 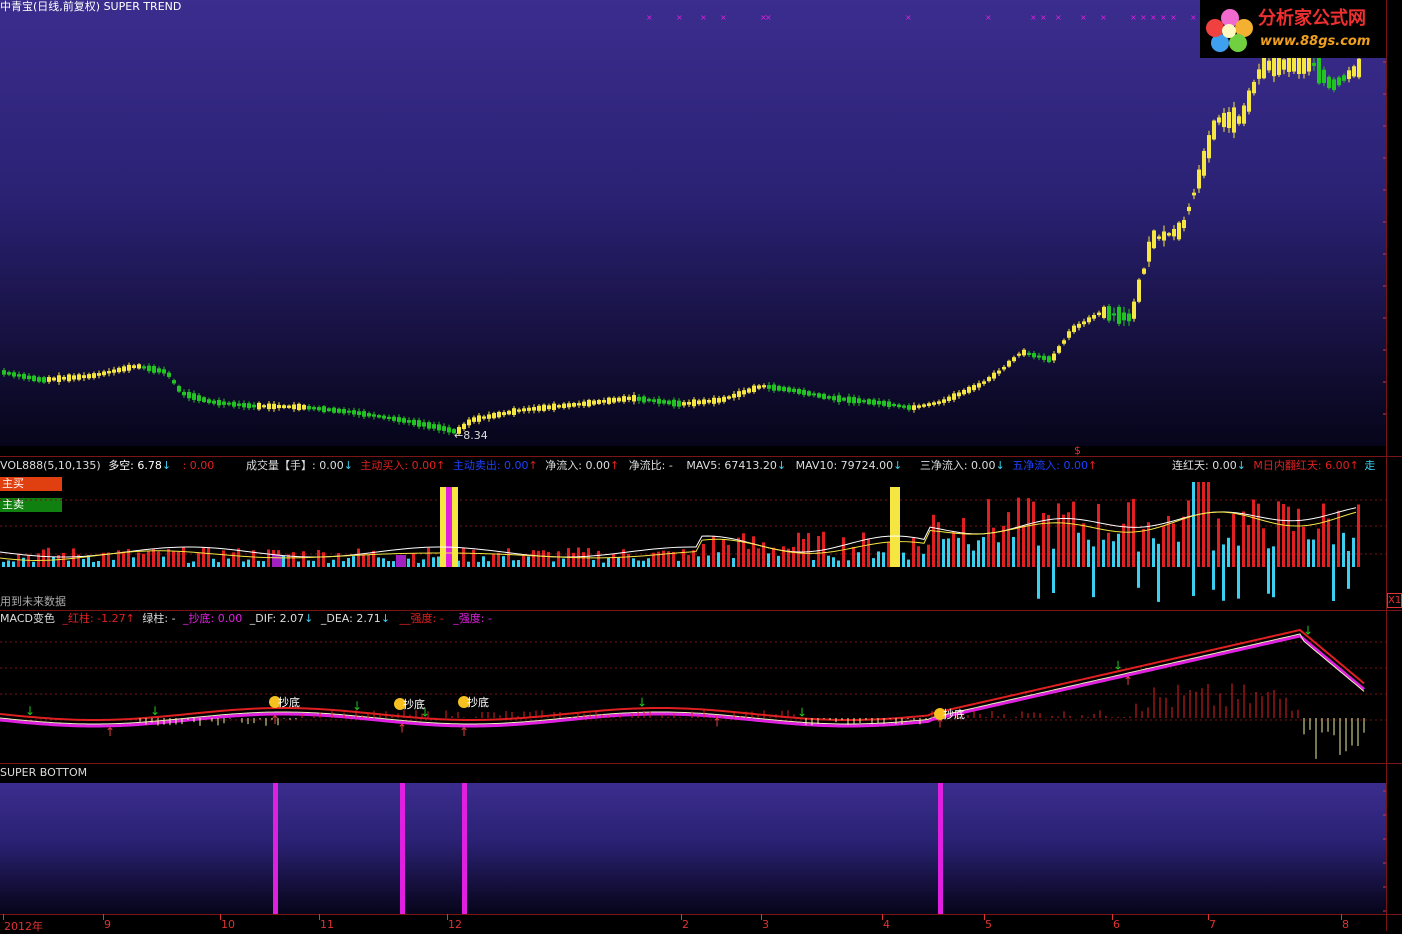 I want to click on main-chart-title: 中青宝(日线,前复权) SUPER TREND, so click(x=91, y=6).